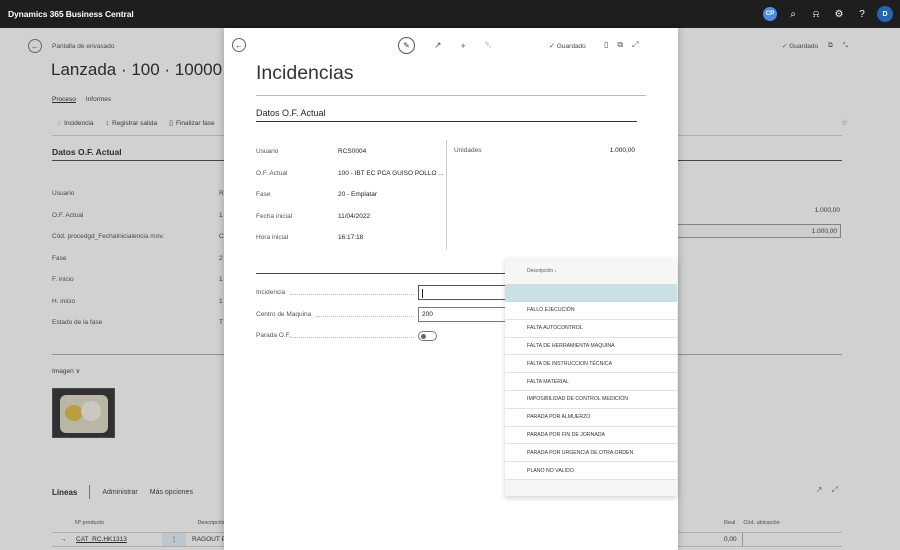 The width and height of the screenshot is (900, 550). What do you see at coordinates (171, 492) in the screenshot?
I see `lines-mas-opciones: Más opciones` at bounding box center [171, 492].